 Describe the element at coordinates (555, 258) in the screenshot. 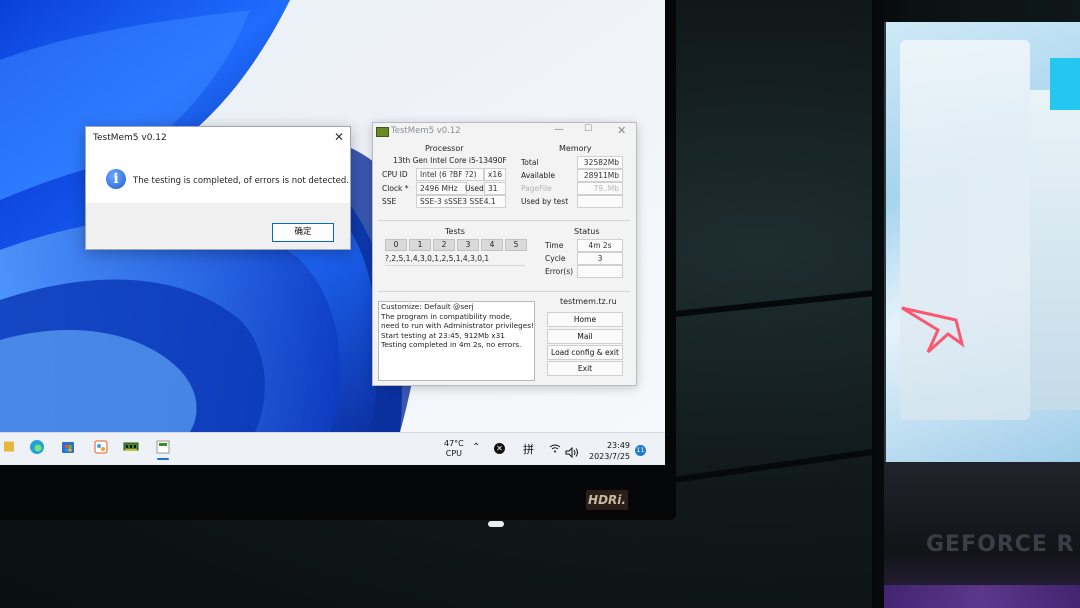

I see `cycle-label: Cycle` at that location.